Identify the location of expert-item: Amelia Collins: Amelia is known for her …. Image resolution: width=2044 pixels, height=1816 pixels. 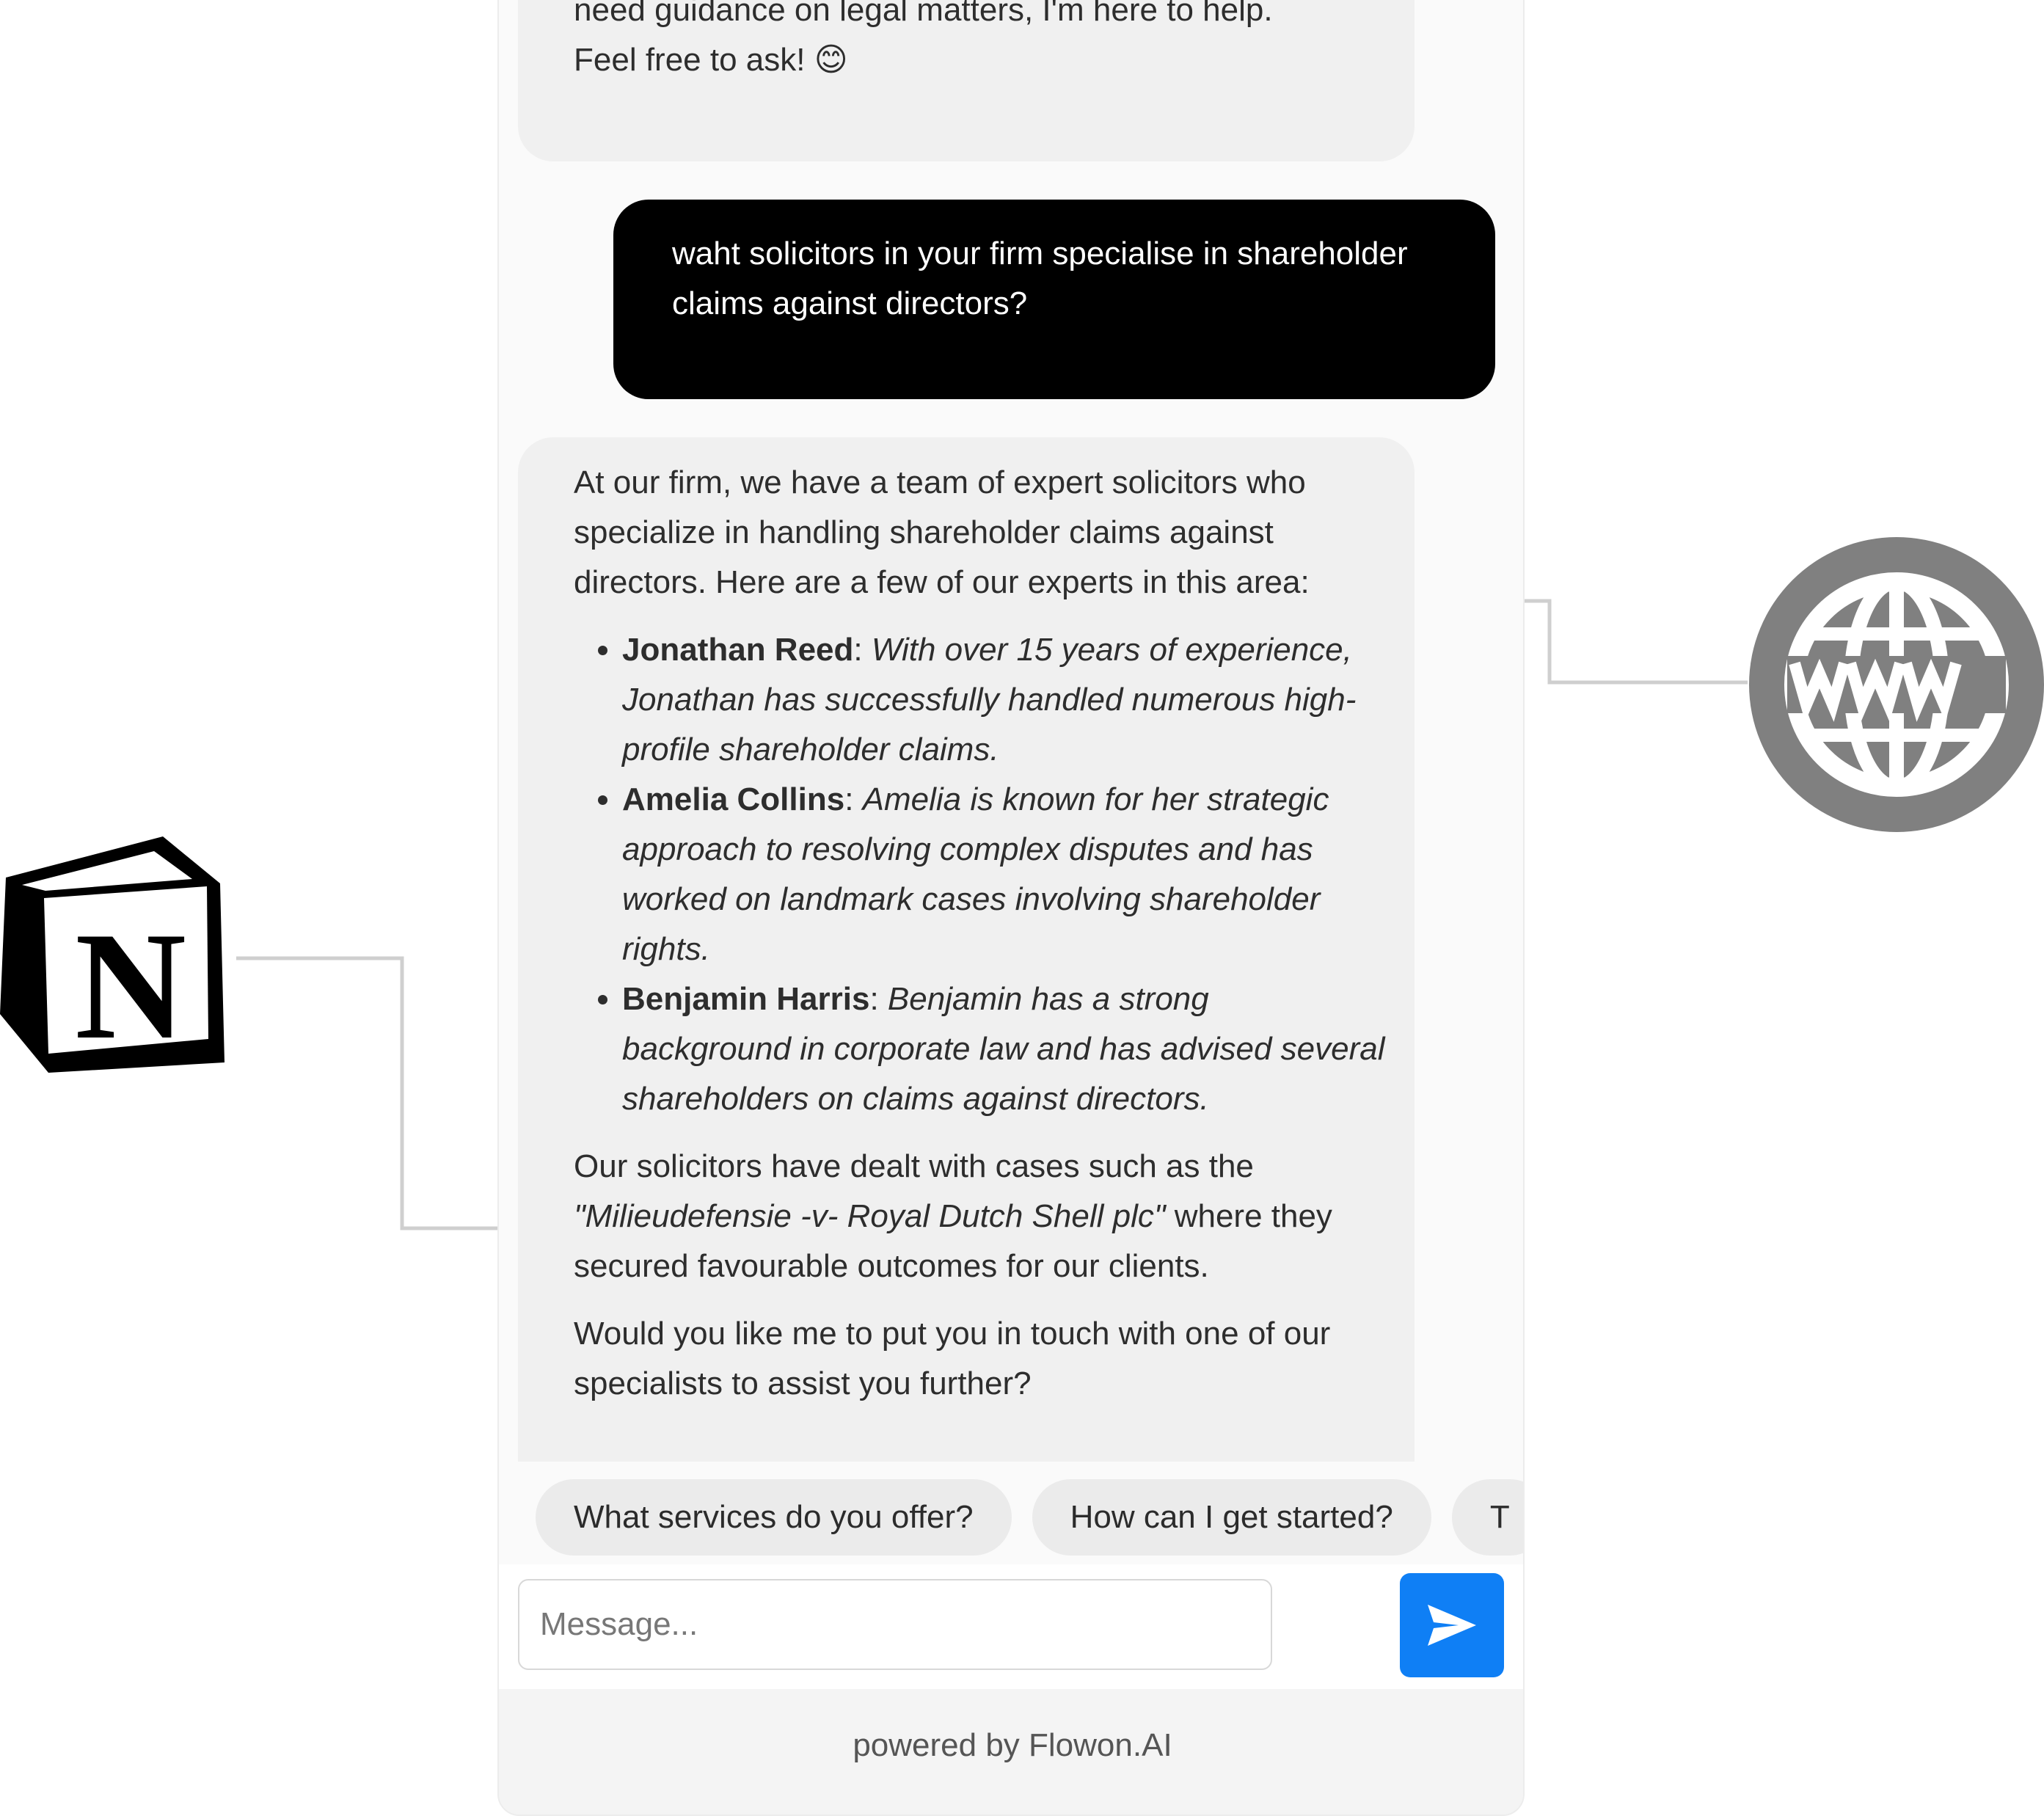
(1003, 874).